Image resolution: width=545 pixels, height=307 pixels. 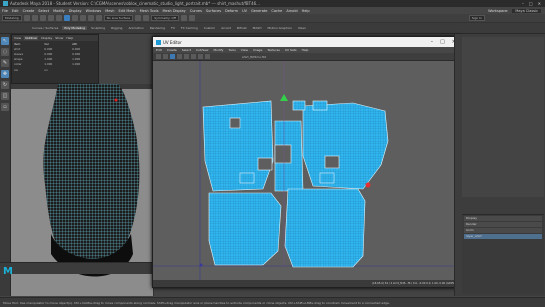 I want to click on uv-editor-titlebar: UV Editor – □ ✕, so click(x=306, y=42).